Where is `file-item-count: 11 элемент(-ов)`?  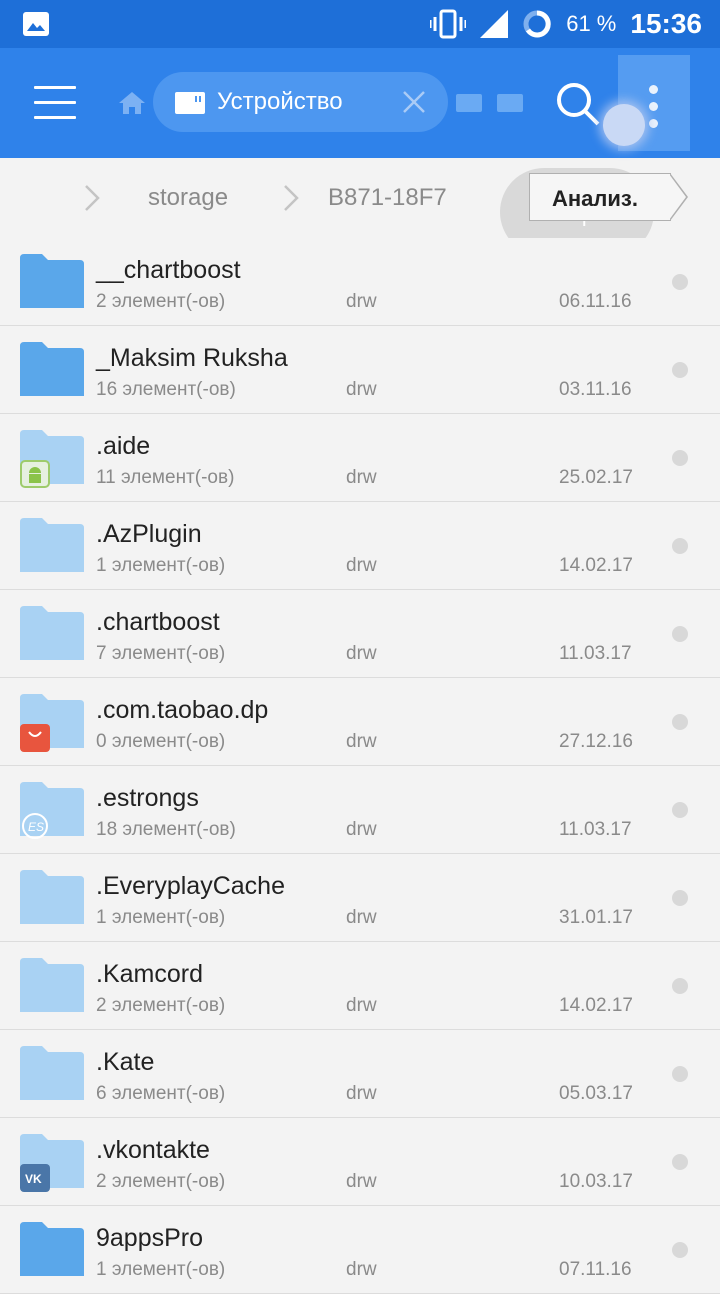 file-item-count: 11 элемент(-ов) is located at coordinates (165, 477).